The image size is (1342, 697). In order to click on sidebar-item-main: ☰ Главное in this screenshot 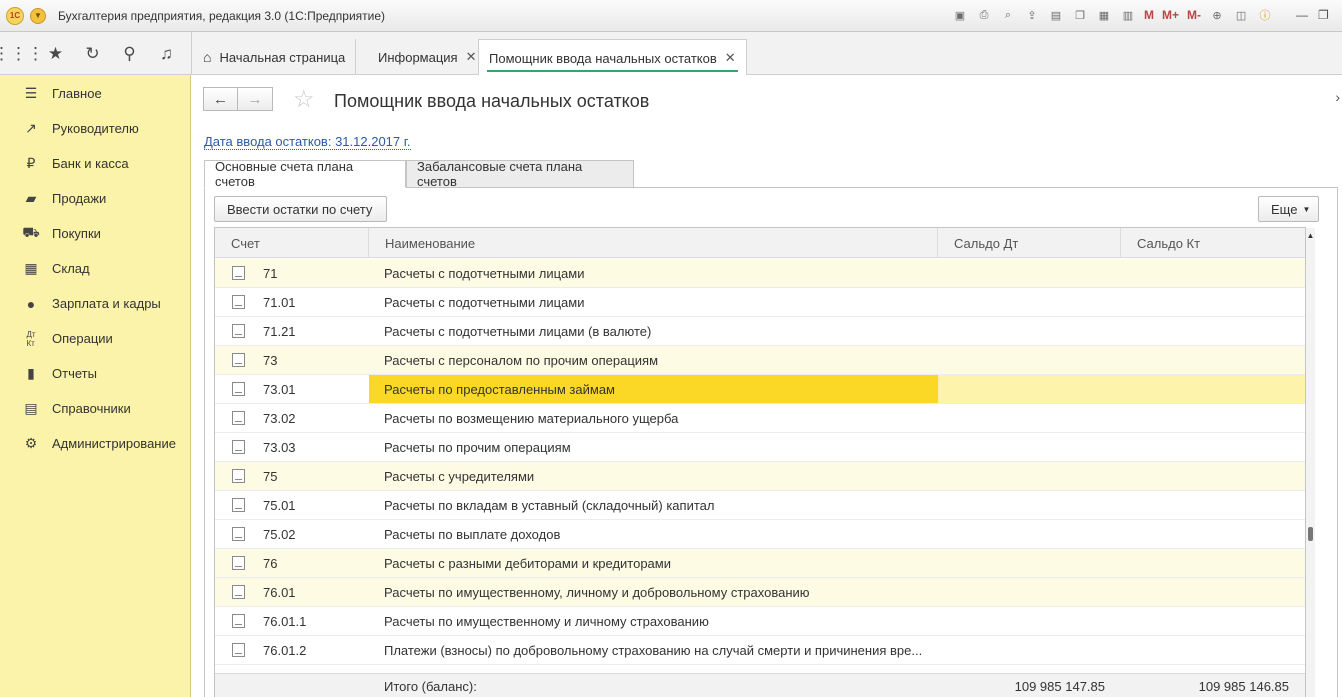, I will do `click(95, 93)`.